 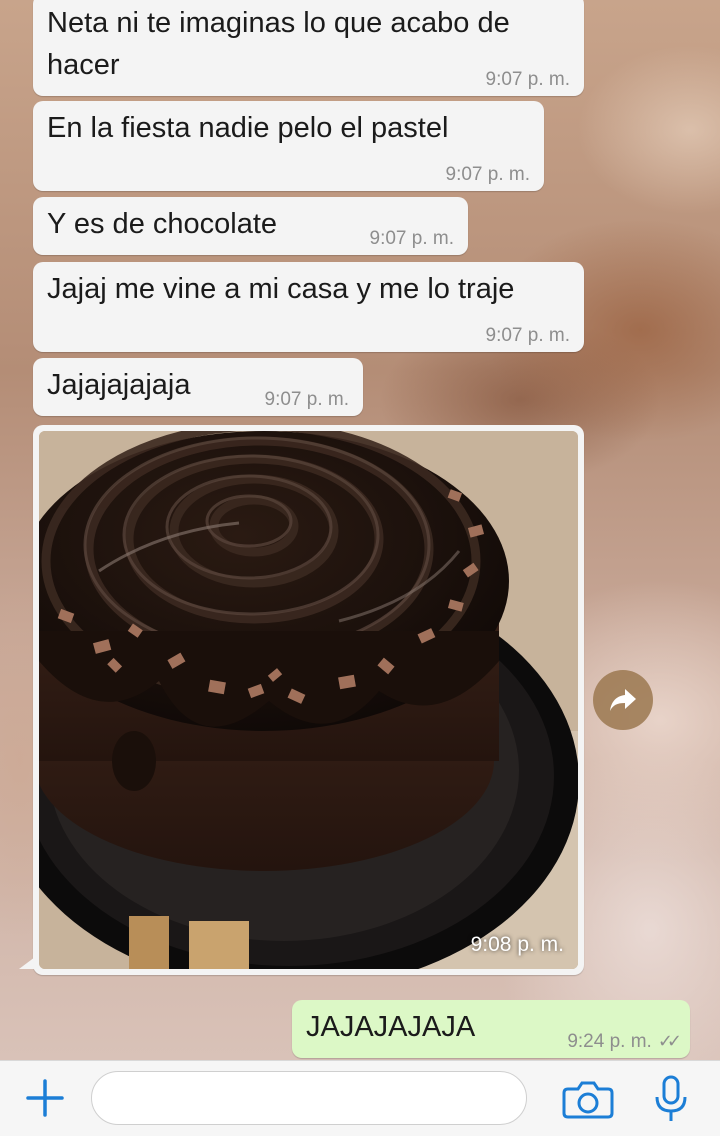 I want to click on message-text: JAJAJAJAJA, so click(x=391, y=1027).